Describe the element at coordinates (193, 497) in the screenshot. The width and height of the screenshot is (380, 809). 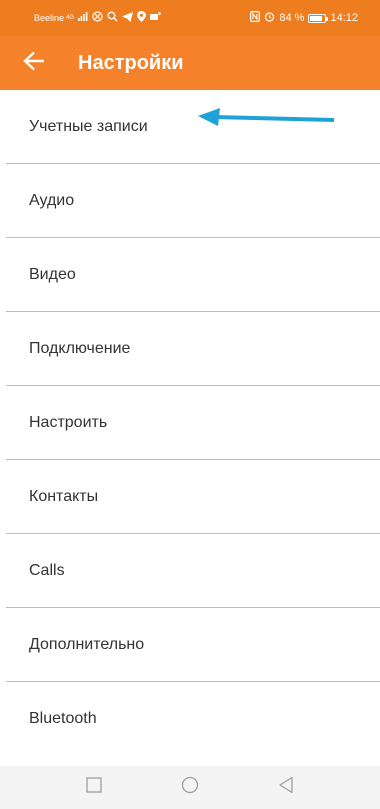
I see `settings-item-contacts: Контакты` at that location.